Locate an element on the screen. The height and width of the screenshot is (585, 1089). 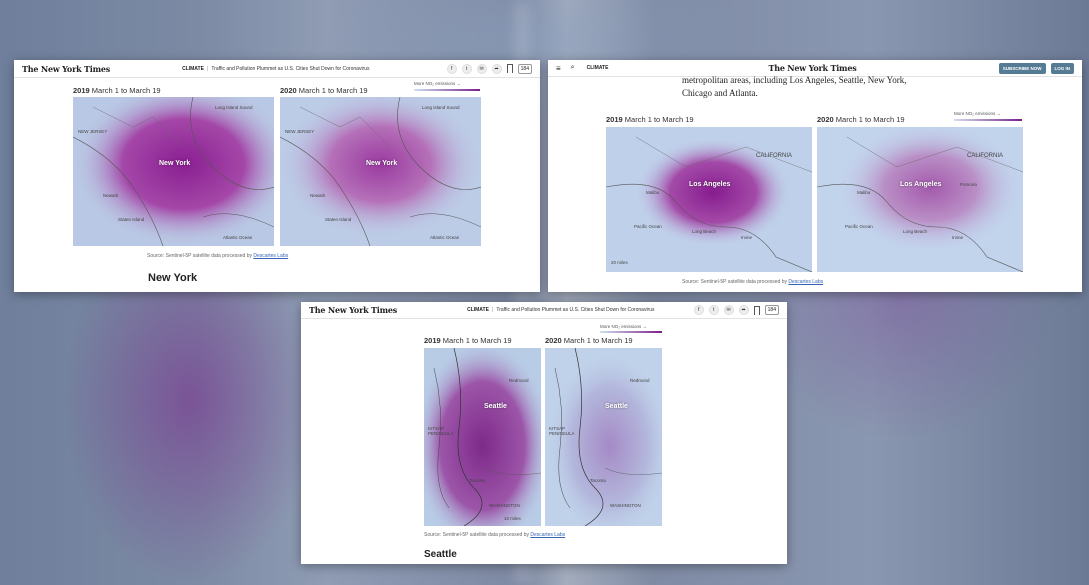
map-label: Pomona is located at coordinates (968, 184).